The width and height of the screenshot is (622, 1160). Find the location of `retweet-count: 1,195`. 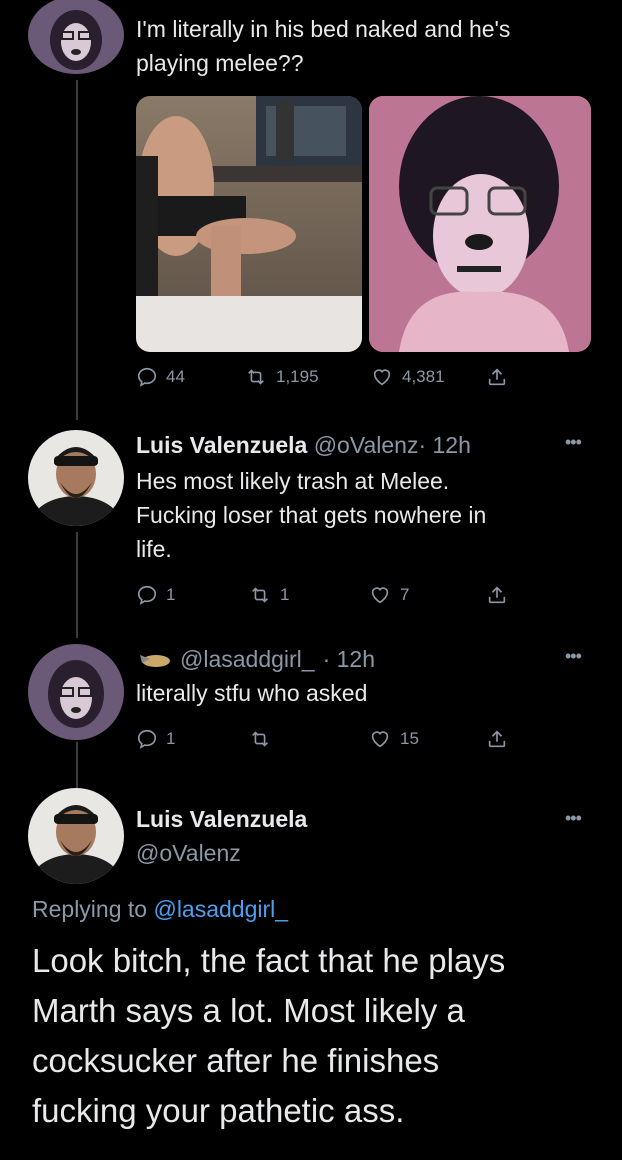

retweet-count: 1,195 is located at coordinates (297, 376).